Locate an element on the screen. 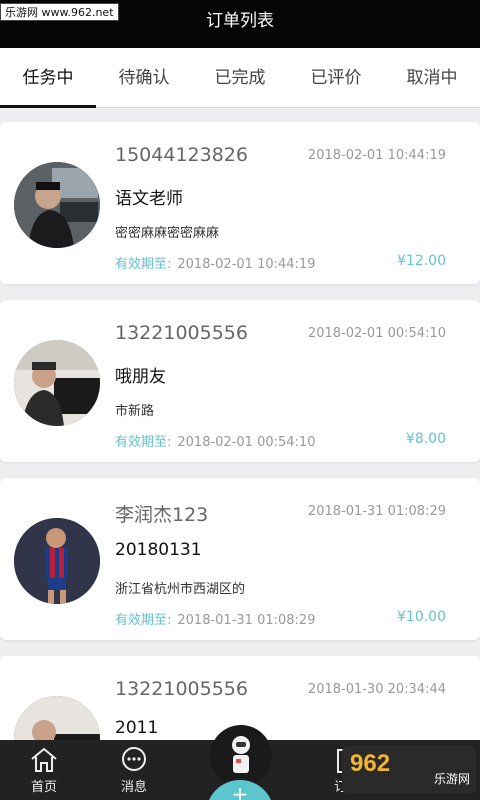 The width and height of the screenshot is (480, 800). tab-reviewed: 已评价 is located at coordinates (336, 77).